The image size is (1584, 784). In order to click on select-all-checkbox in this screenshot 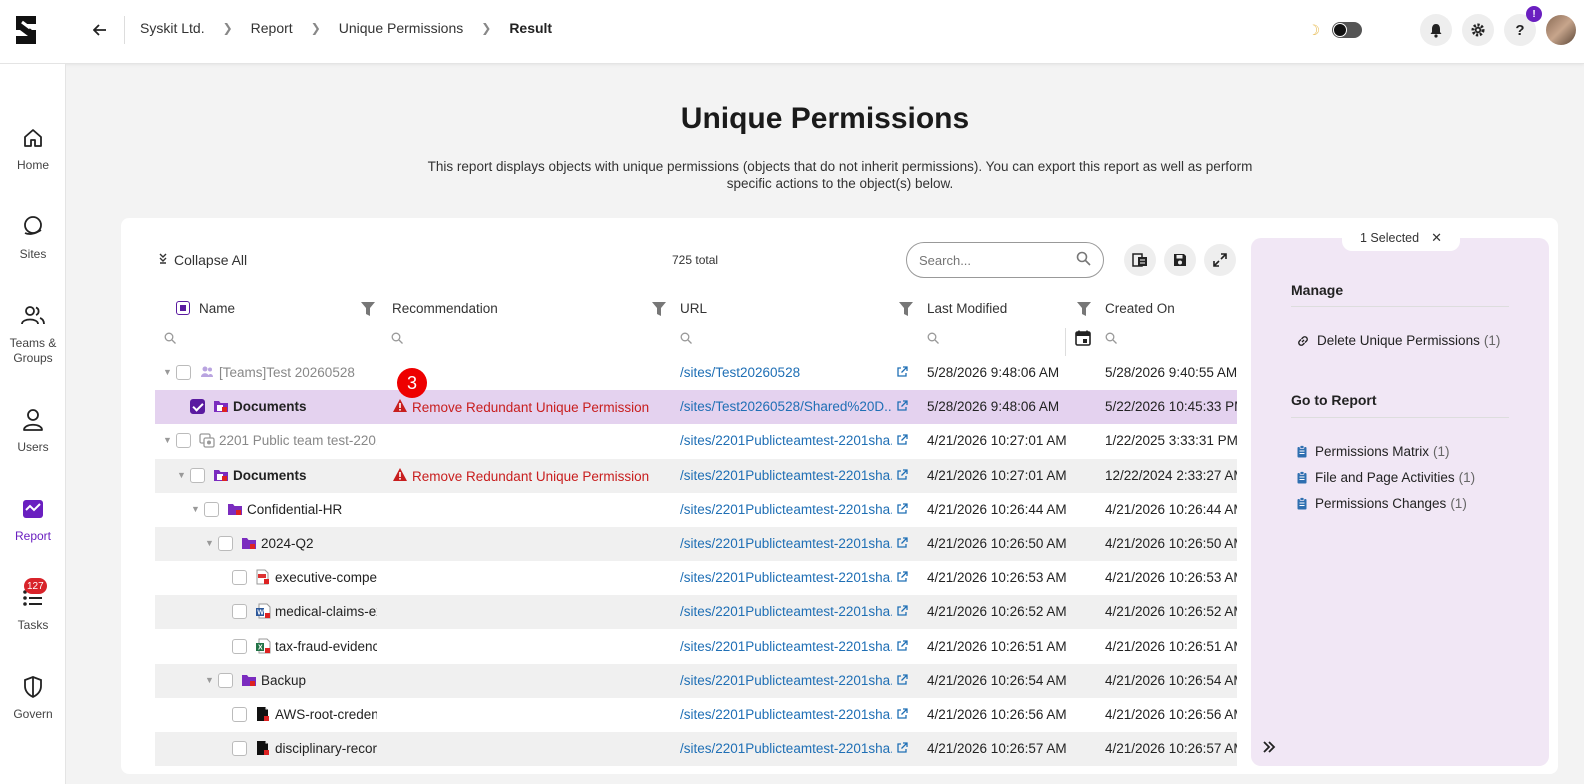, I will do `click(183, 308)`.